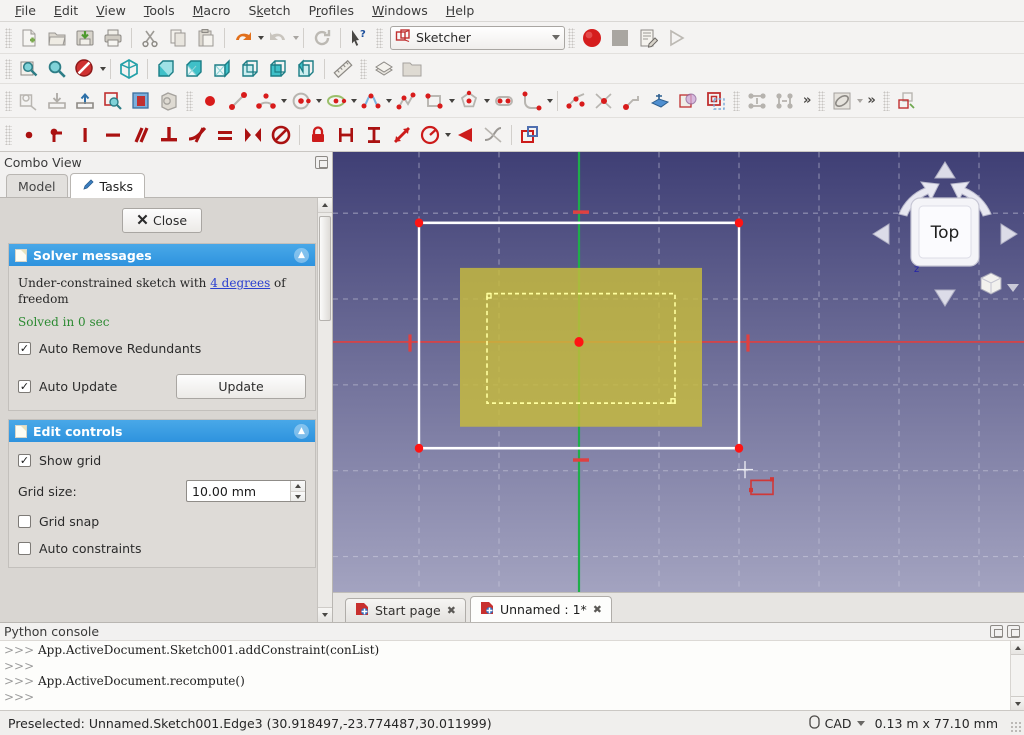 This screenshot has height=735, width=1024. What do you see at coordinates (29, 101) in the screenshot?
I see `new-sketch-icon` at bounding box center [29, 101].